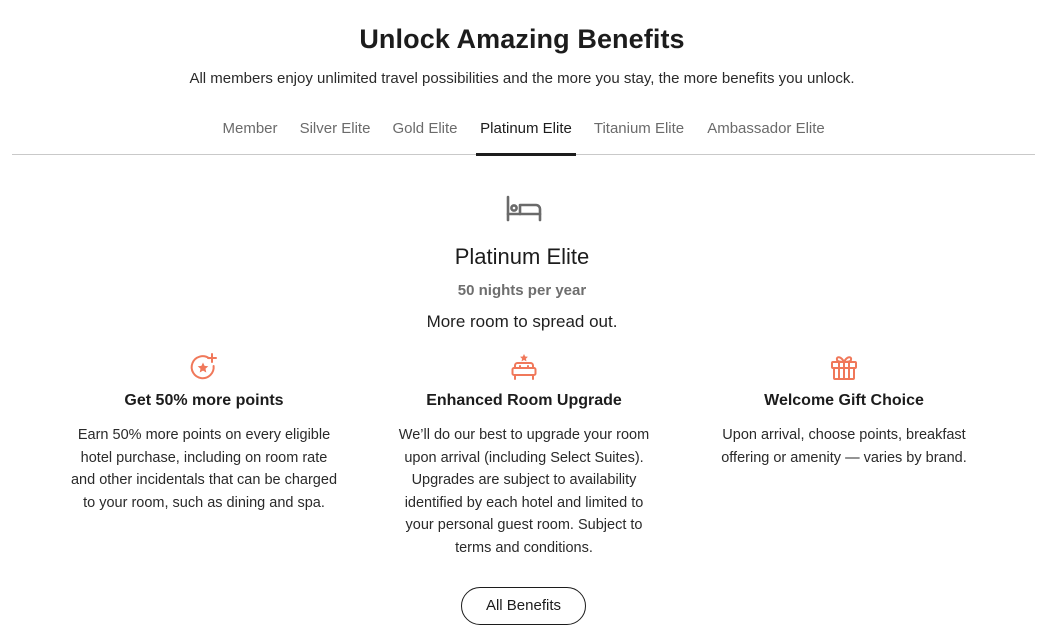 The height and width of the screenshot is (637, 1044). What do you see at coordinates (522, 321) in the screenshot?
I see `tier-tagline: More room to spread out.` at bounding box center [522, 321].